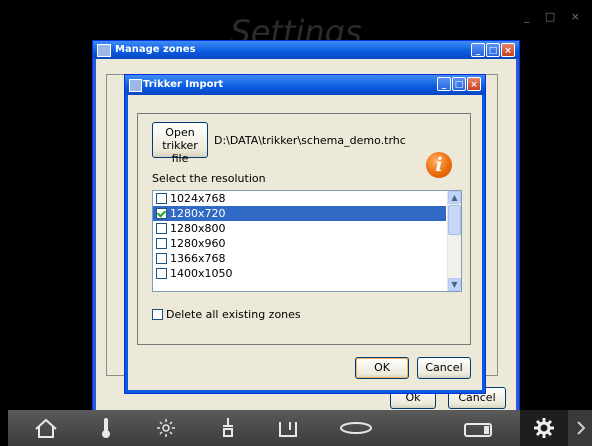 This screenshot has width=592, height=446. What do you see at coordinates (180, 152) in the screenshot?
I see `open-button-line2: trikker file` at bounding box center [180, 152].